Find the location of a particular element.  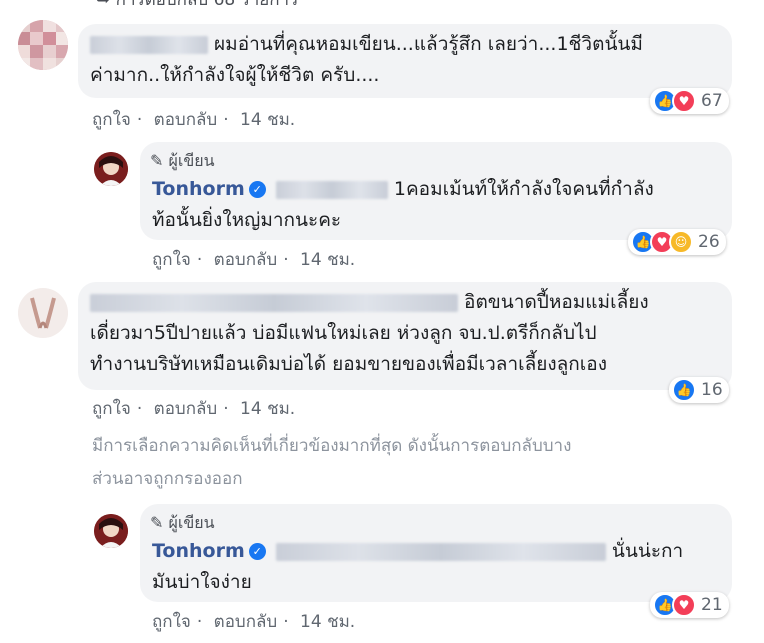

hands-avatar-icon is located at coordinates (43, 313).